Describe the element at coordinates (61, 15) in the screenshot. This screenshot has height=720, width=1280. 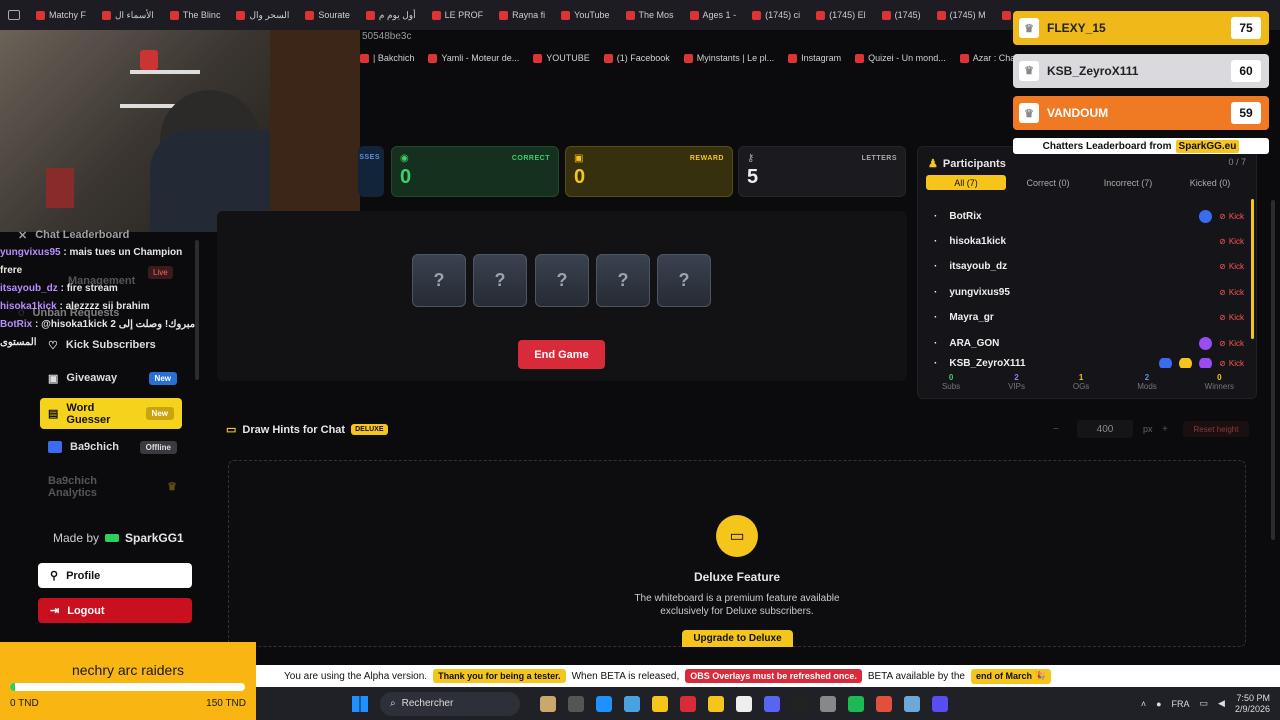
I see `browser-tab: Matchy F` at that location.